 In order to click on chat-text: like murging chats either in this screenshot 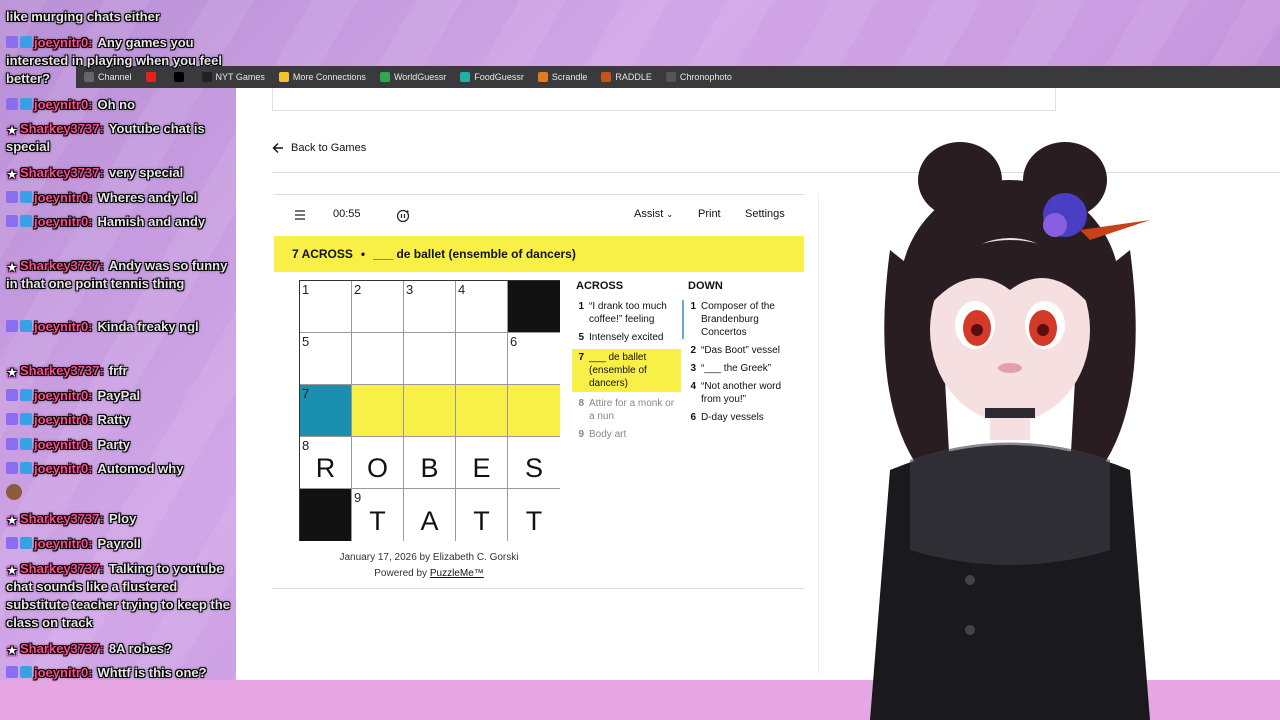, I will do `click(83, 16)`.